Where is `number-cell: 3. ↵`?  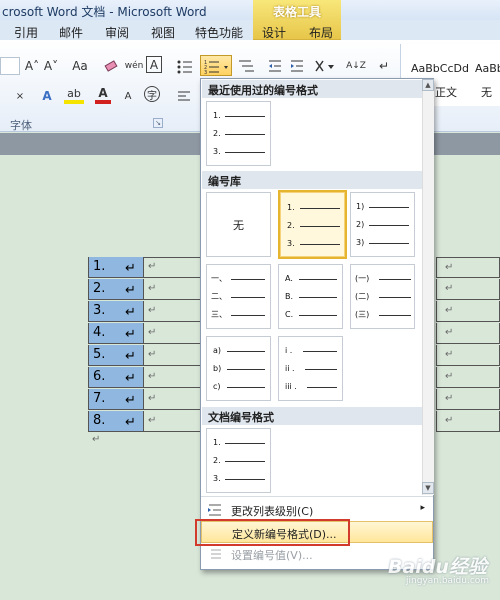 number-cell: 3. ↵ is located at coordinates (116, 311).